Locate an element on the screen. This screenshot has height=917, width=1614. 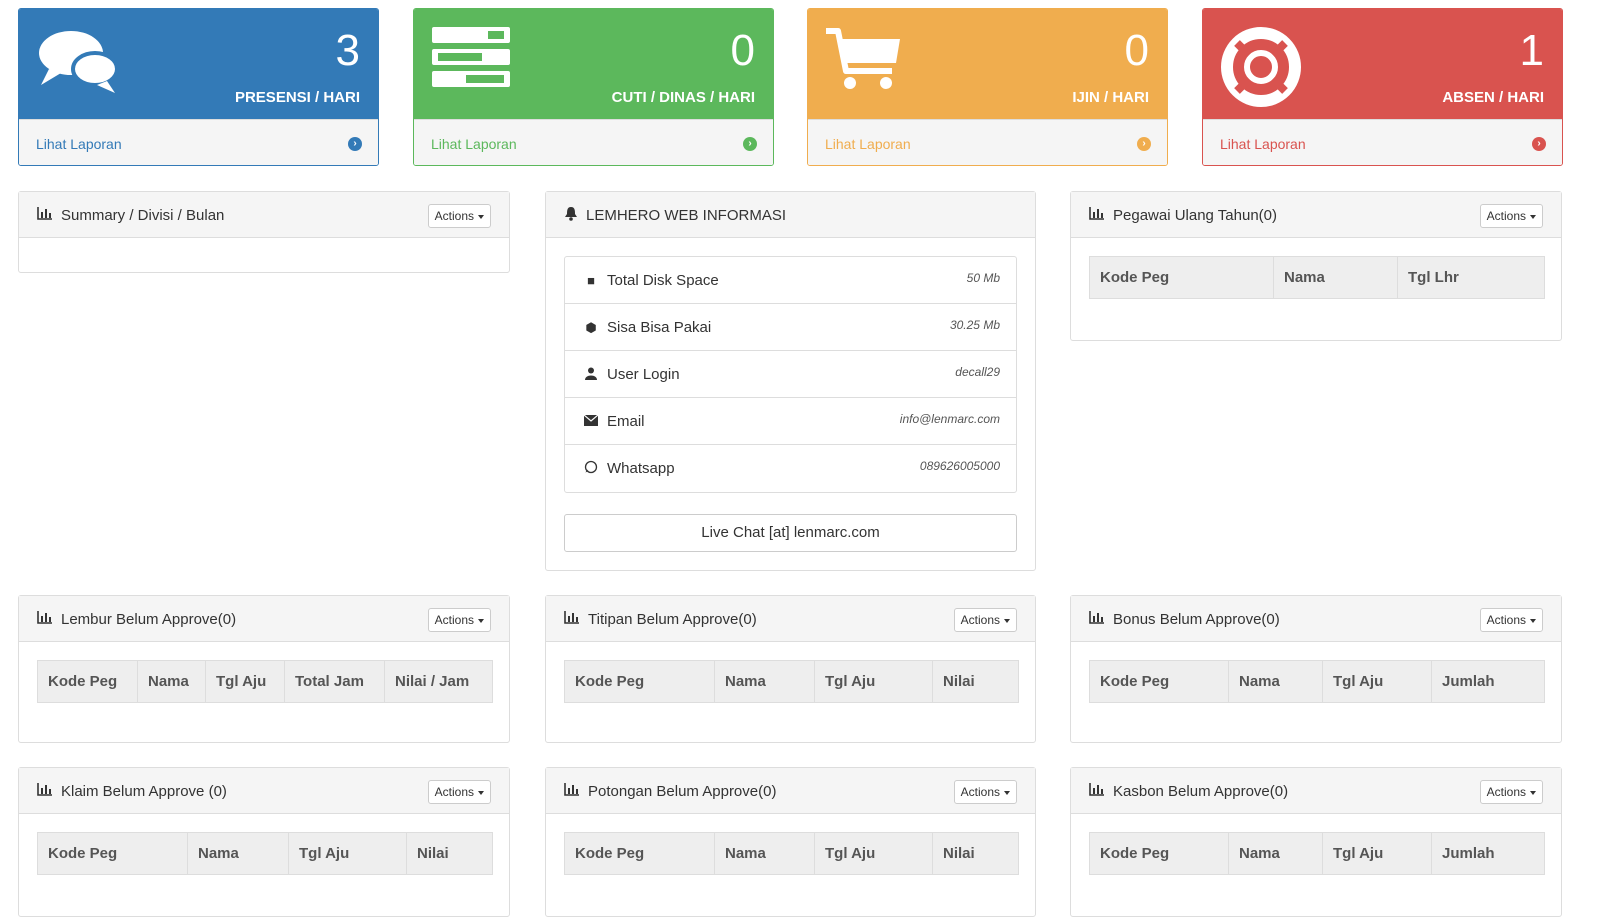
cuti-footer: Lihat Laporan › is located at coordinates (593, 142).